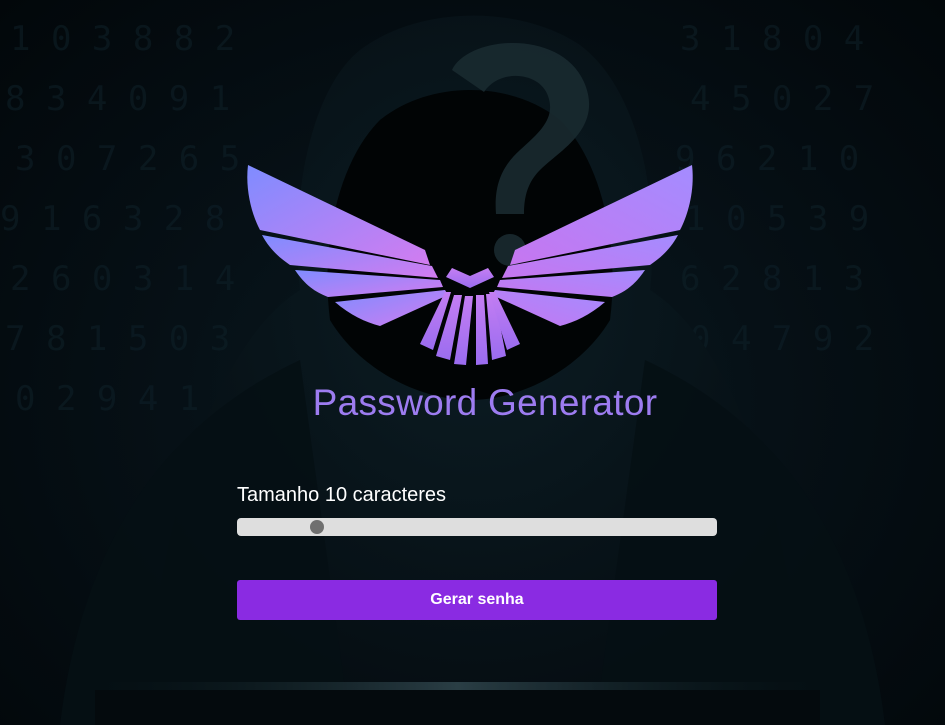 This screenshot has height=725, width=945. Describe the element at coordinates (772, 279) in the screenshot. I see `svg-text: 6 2 8 1 3` at that location.